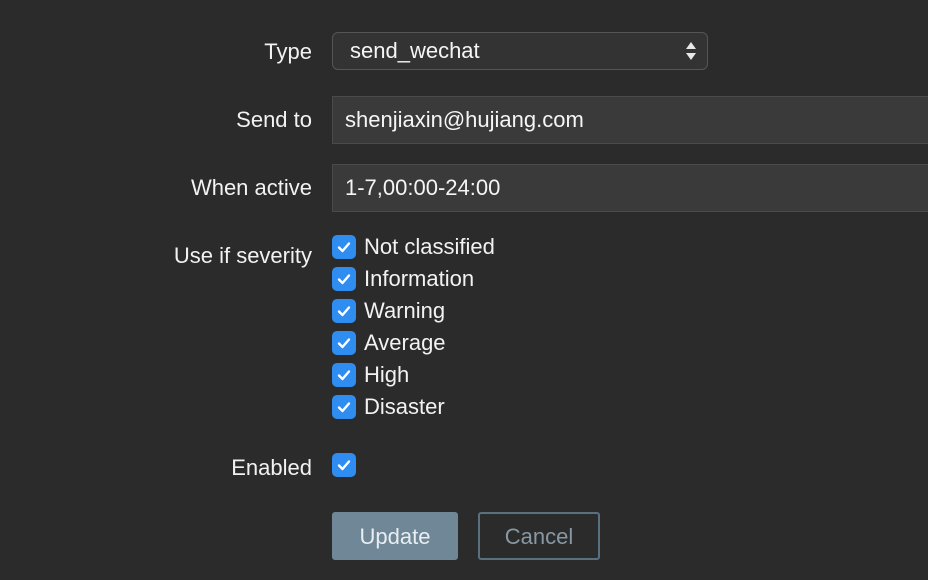  I want to click on severity-warning-label: Warning, so click(405, 310).